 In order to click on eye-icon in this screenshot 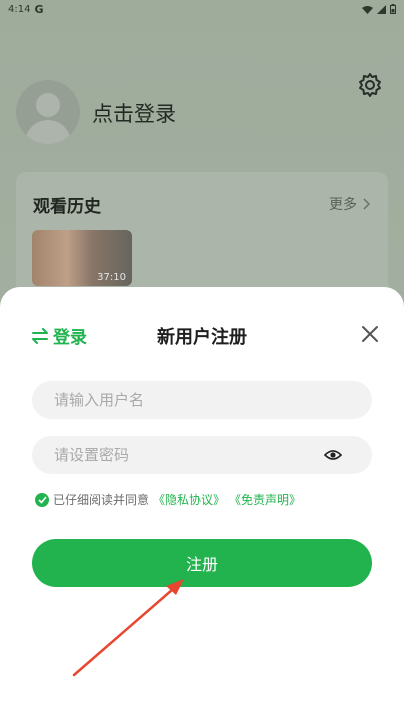, I will do `click(333, 455)`.